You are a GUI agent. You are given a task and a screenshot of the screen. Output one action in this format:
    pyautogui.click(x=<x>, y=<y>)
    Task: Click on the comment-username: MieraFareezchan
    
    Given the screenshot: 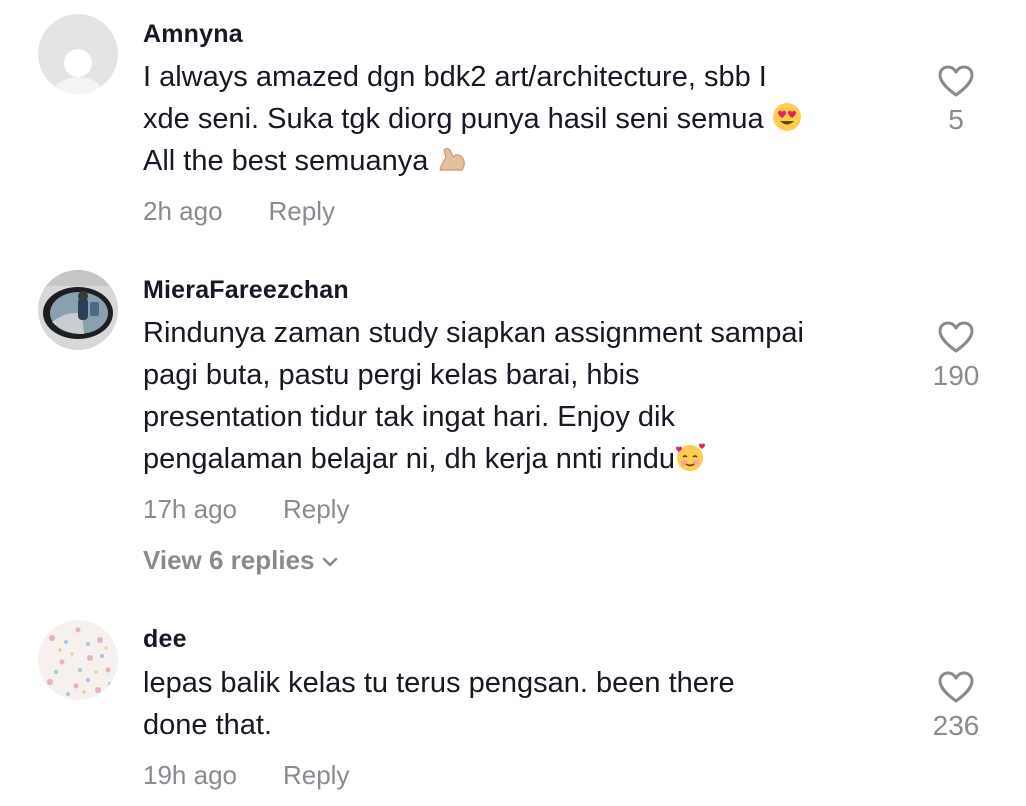 What is the action you would take?
    pyautogui.click(x=246, y=290)
    